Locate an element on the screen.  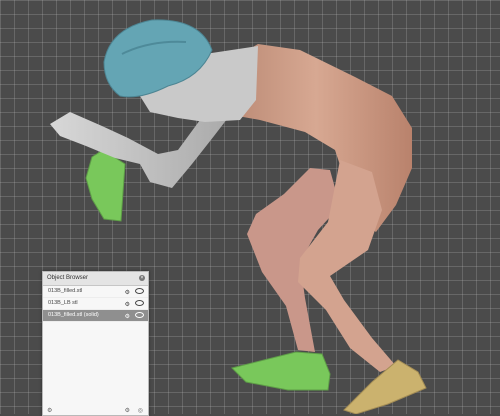
settings-icon: ⚙ is located at coordinates (127, 317).